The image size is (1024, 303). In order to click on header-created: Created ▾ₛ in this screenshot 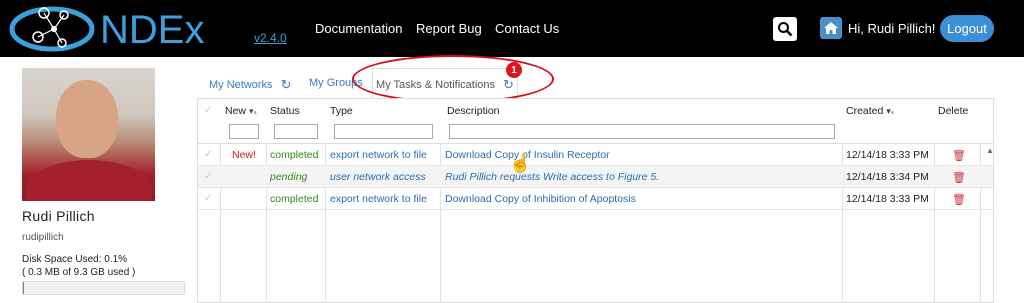, I will do `click(870, 111)`.